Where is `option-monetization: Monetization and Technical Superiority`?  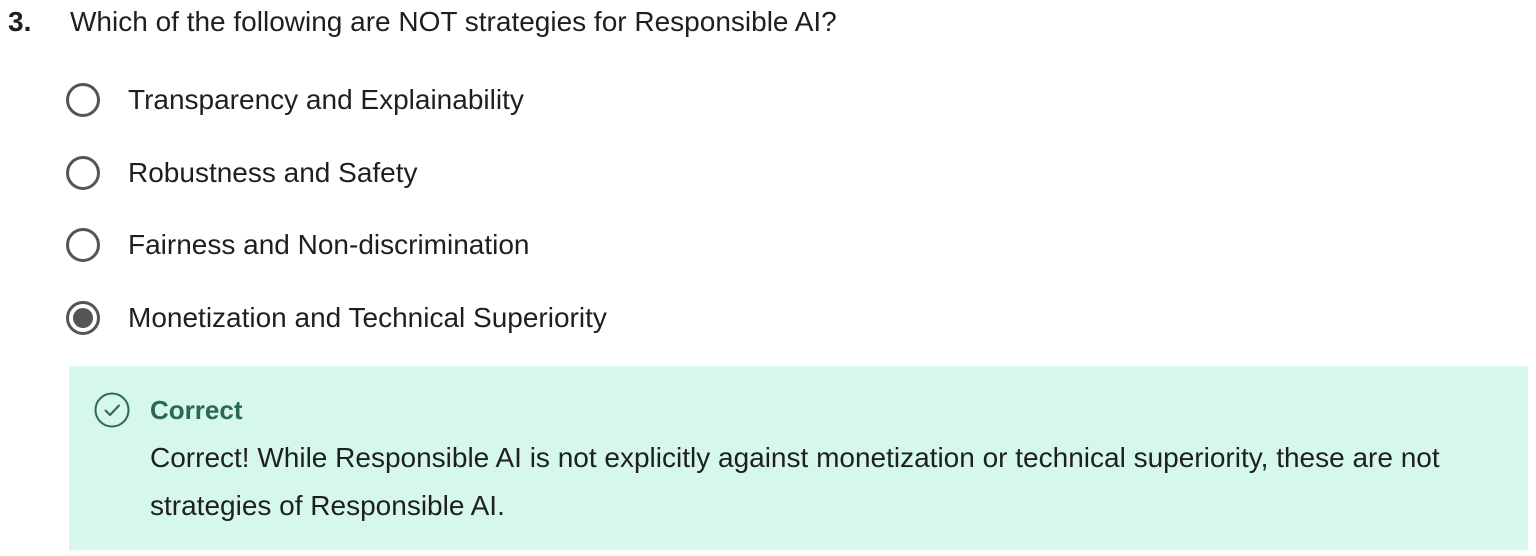
option-monetization: Monetization and Technical Superiority is located at coordinates (336, 318).